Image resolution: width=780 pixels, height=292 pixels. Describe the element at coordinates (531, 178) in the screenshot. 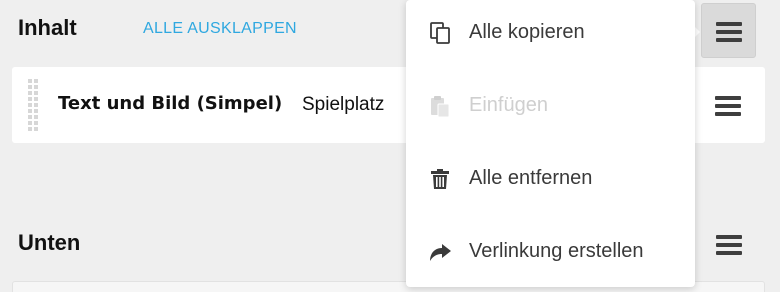

I see `menu-item-label: Alle entfernen` at that location.